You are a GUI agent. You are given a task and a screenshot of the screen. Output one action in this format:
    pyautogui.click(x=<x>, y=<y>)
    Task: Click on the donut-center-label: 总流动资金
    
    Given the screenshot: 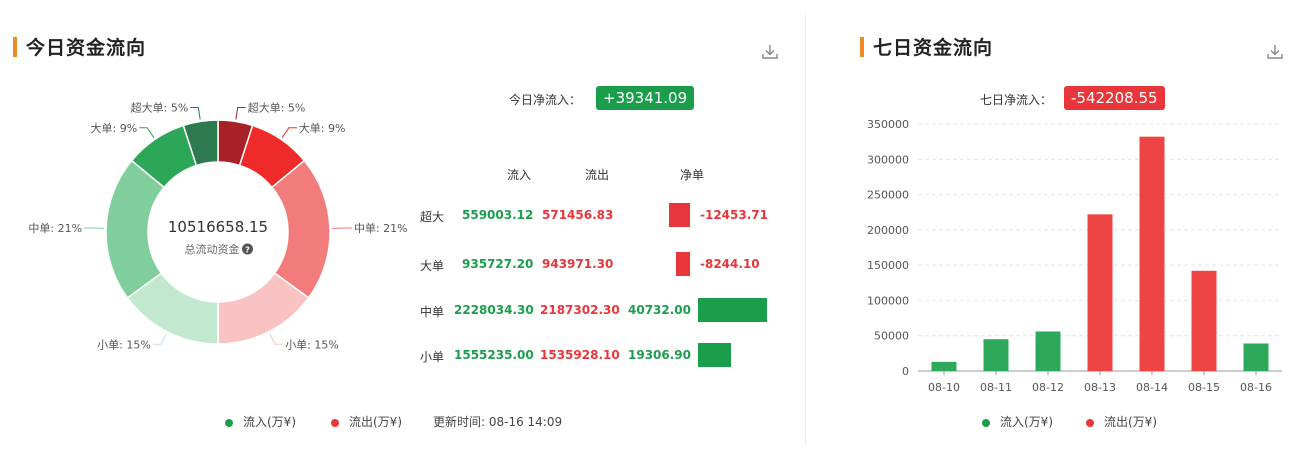 What is the action you would take?
    pyautogui.click(x=212, y=249)
    